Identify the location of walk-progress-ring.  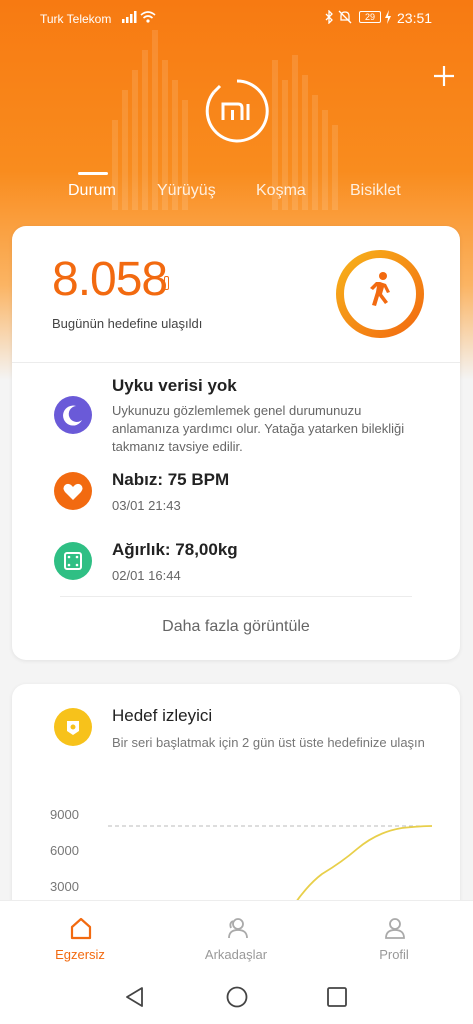
(380, 294).